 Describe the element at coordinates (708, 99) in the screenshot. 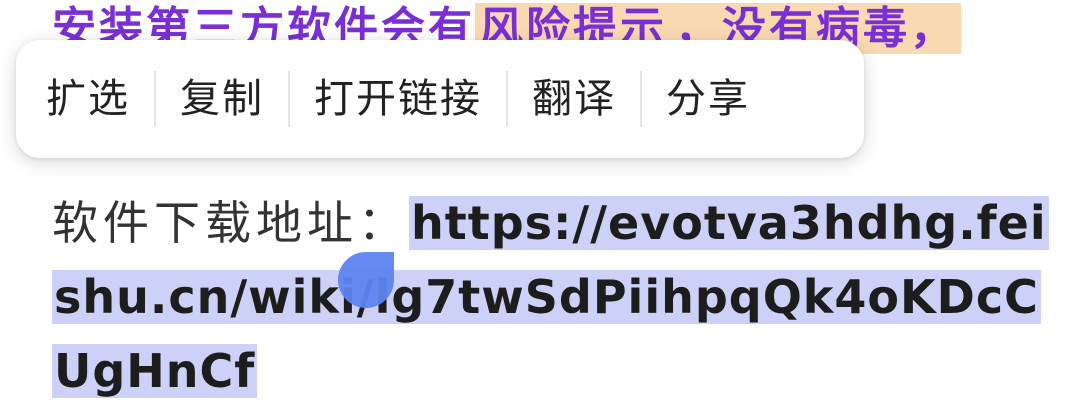

I see `menu-item-share: 分享` at that location.